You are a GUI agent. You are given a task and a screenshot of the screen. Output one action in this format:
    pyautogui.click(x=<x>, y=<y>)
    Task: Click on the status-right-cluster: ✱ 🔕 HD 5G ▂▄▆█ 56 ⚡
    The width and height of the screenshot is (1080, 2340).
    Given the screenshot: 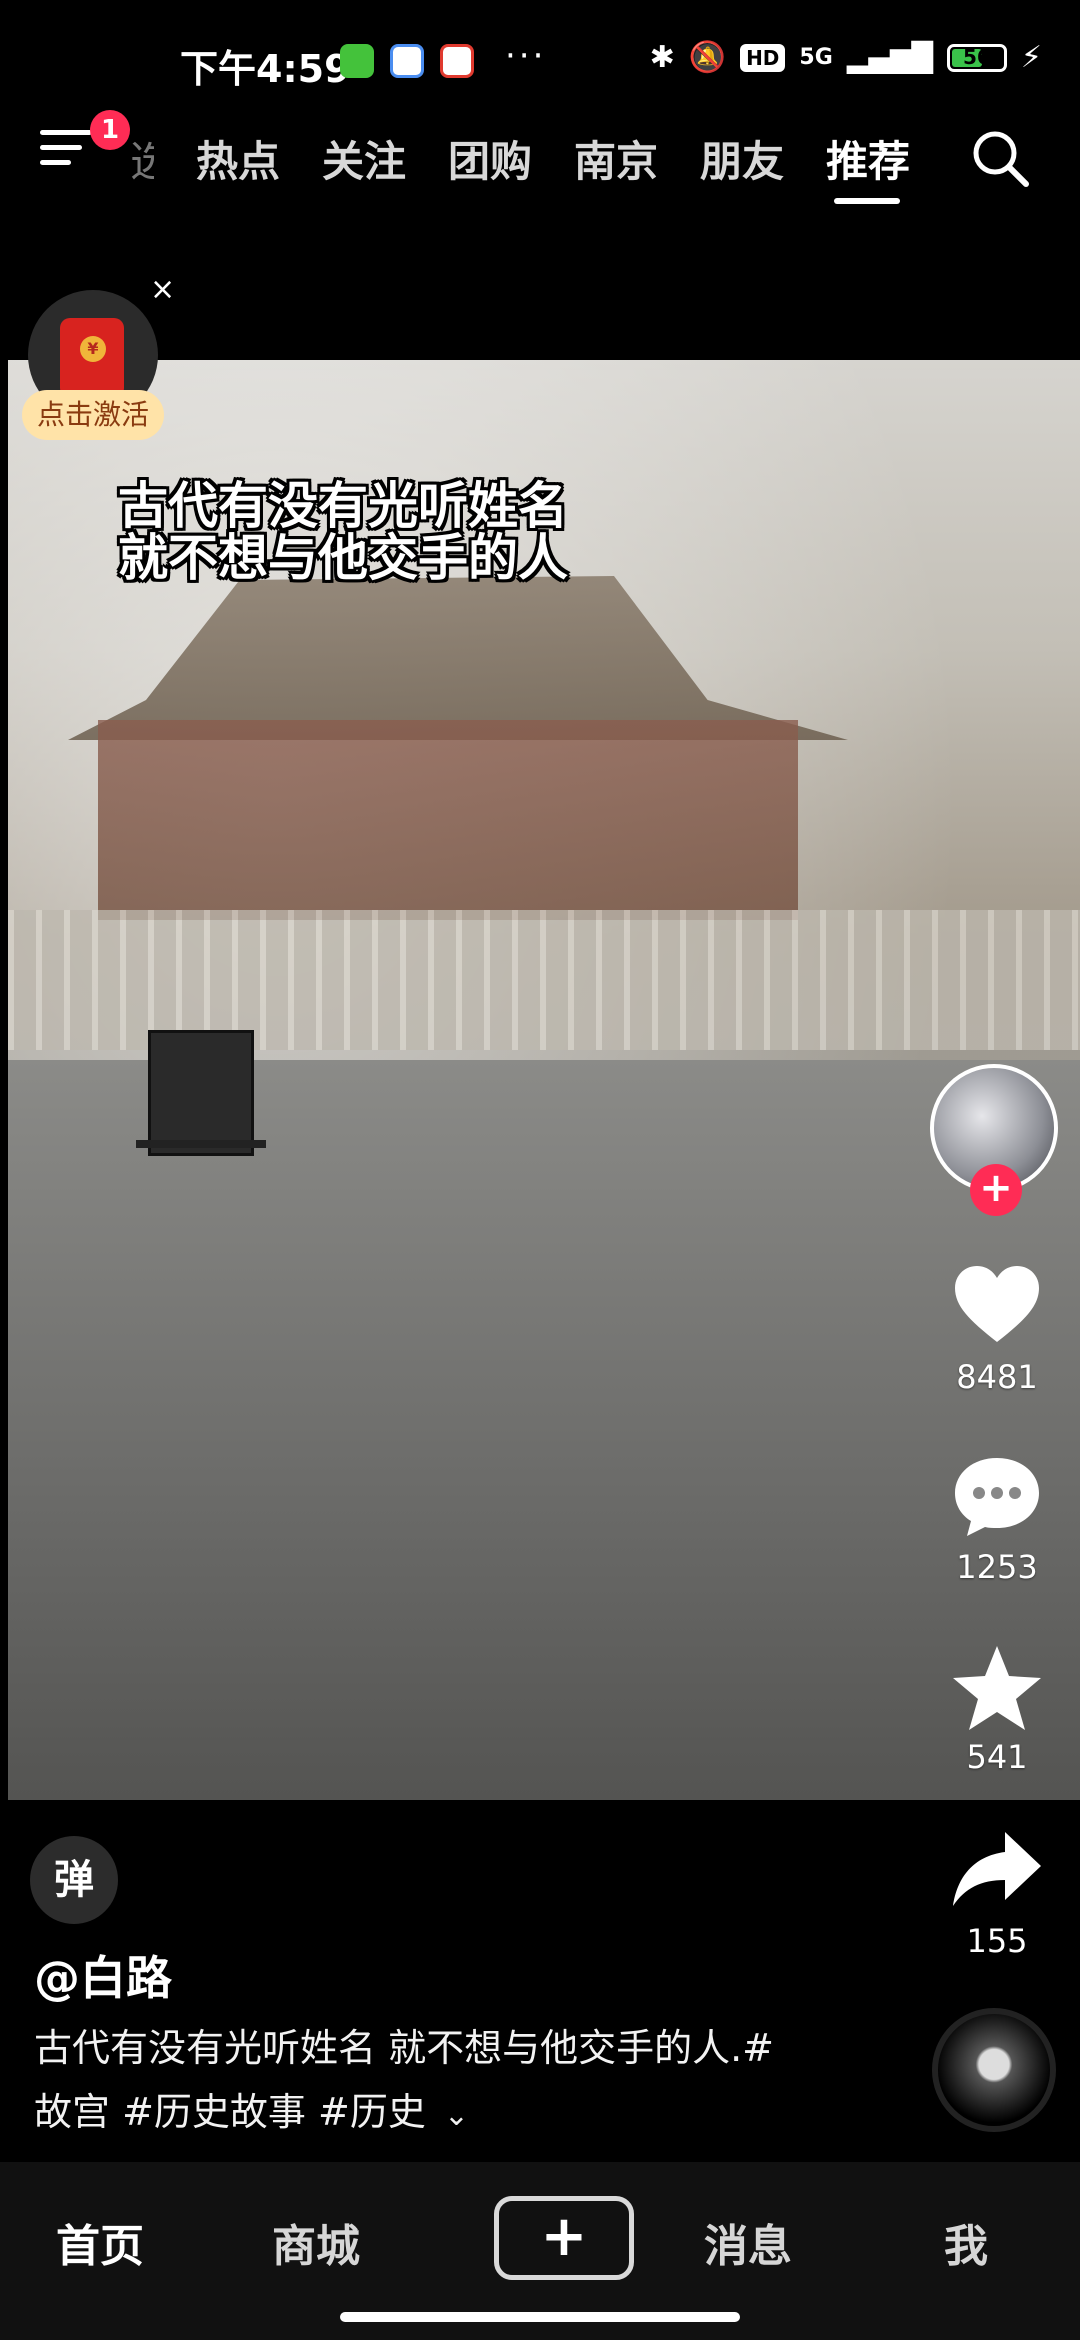 What is the action you would take?
    pyautogui.click(x=846, y=57)
    